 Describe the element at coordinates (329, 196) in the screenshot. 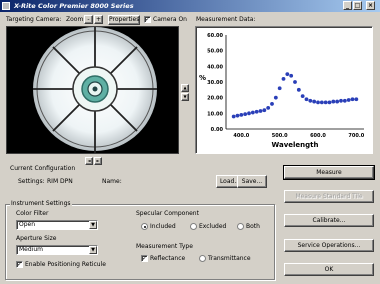

I see `measure-standard-button: Measure Standard Tile` at that location.